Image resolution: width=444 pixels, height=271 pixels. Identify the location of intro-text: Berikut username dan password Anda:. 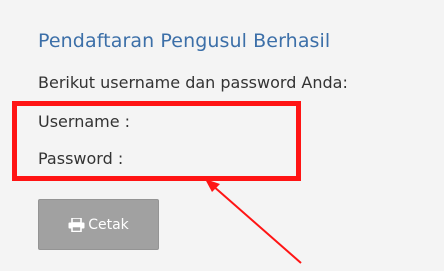
(193, 82).